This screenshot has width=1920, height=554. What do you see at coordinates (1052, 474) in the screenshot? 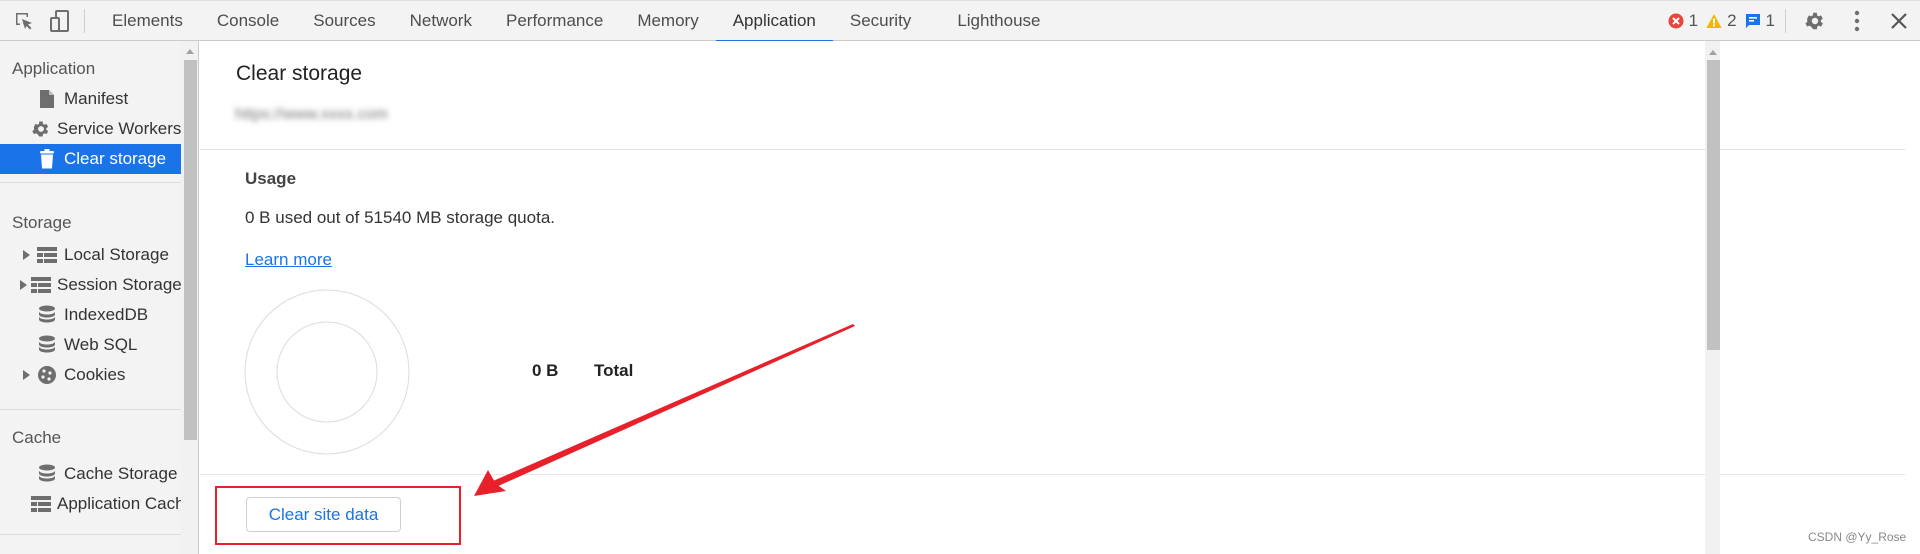
I see `footer-divider` at bounding box center [1052, 474].